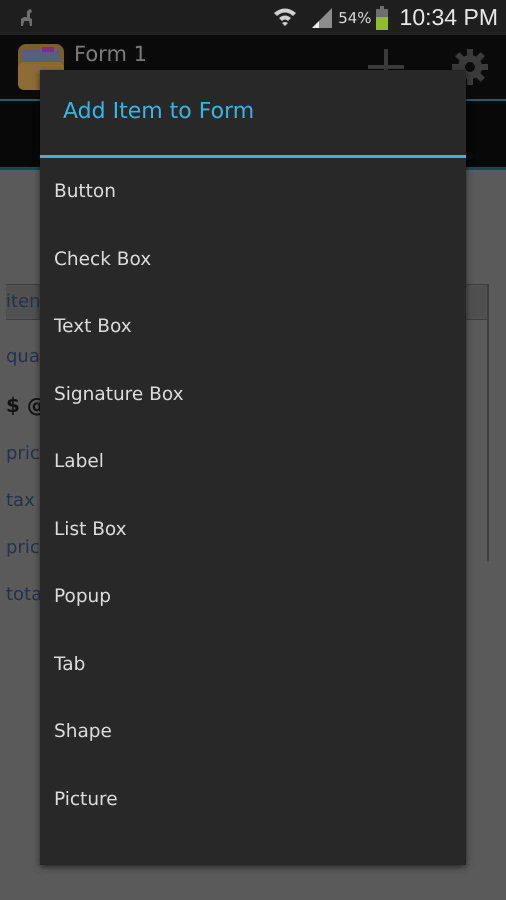 The image size is (506, 900). What do you see at coordinates (253, 799) in the screenshot?
I see `menu-item: Picture` at bounding box center [253, 799].